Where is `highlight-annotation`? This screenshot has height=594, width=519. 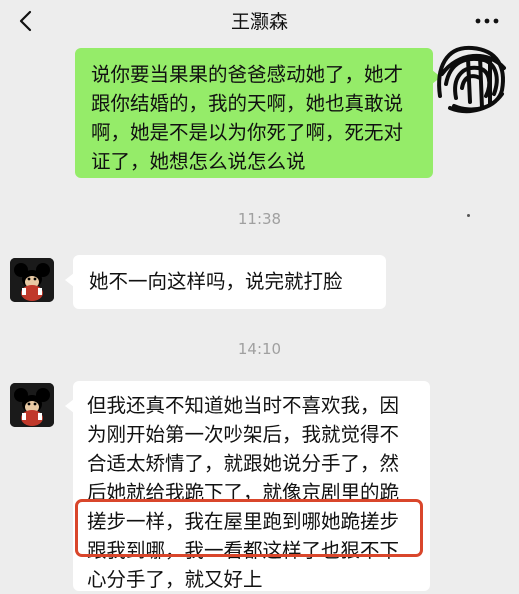 highlight-annotation is located at coordinates (249, 528).